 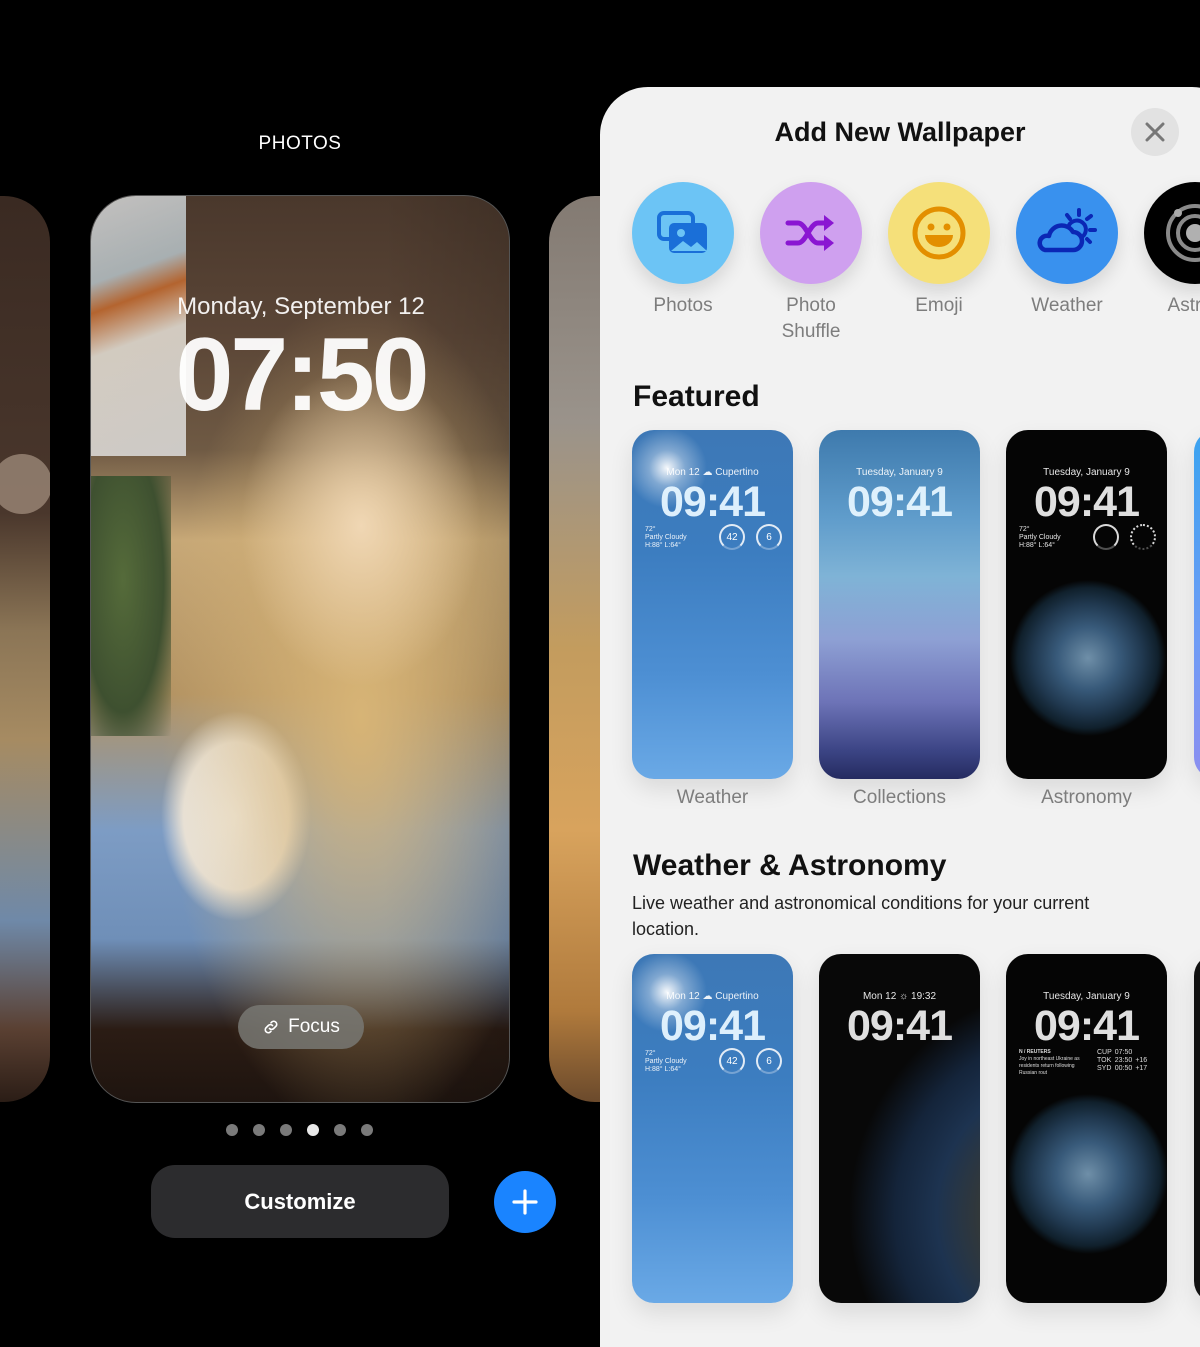 I want to click on category-photos: Photos, so click(x=683, y=250).